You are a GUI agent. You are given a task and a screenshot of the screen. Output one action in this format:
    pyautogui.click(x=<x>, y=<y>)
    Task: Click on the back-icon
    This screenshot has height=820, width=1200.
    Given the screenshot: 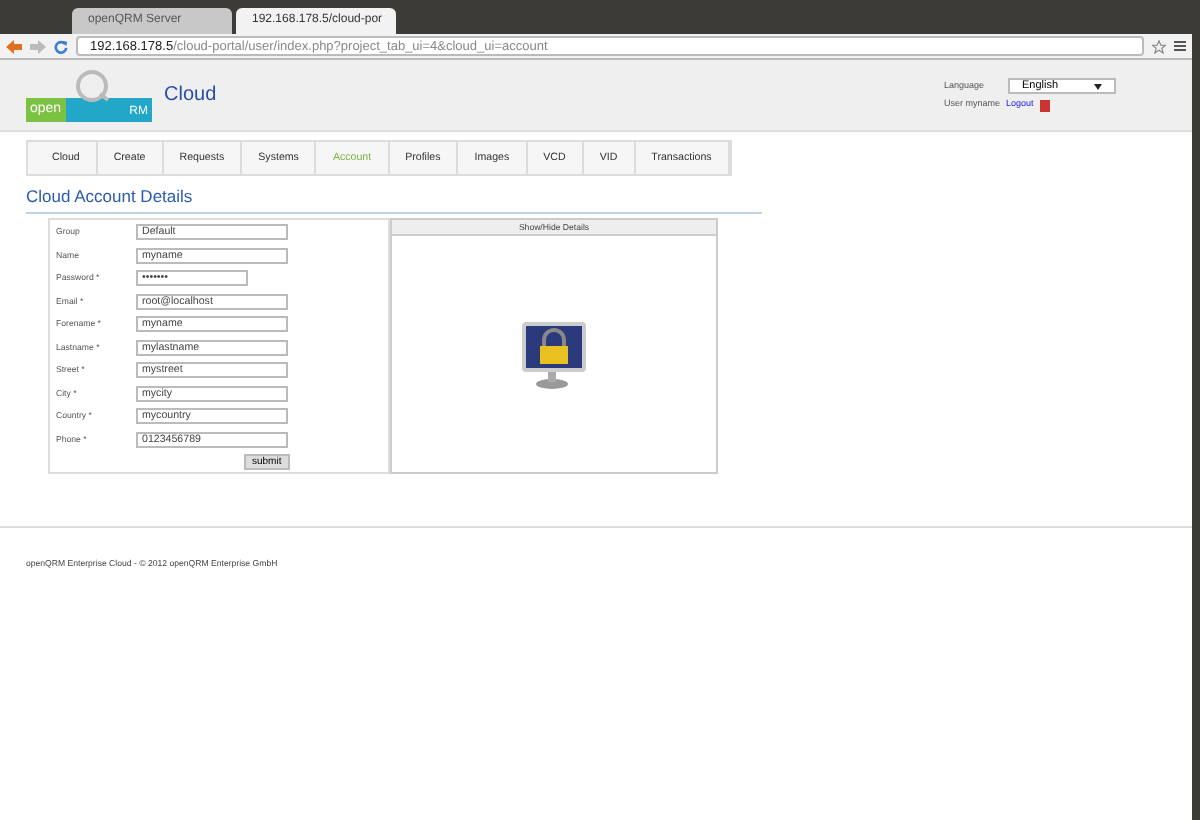 What is the action you would take?
    pyautogui.click(x=14, y=46)
    